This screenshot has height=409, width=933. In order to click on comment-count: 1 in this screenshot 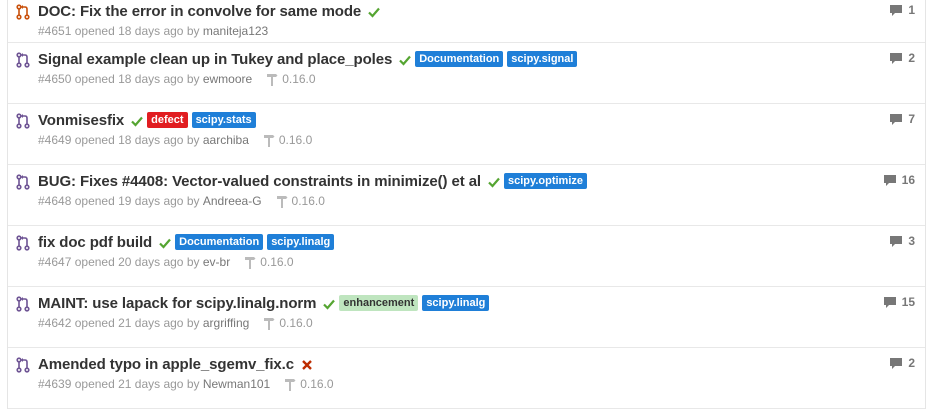, I will do `click(911, 10)`.